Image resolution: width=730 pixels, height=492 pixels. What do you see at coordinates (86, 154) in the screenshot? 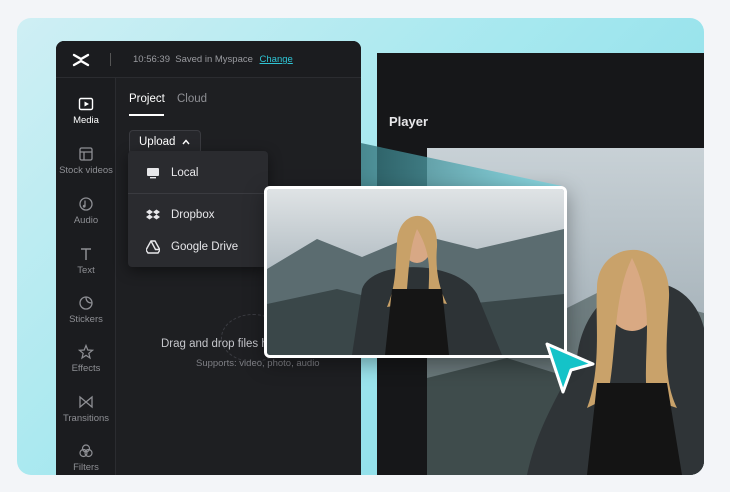
I see `stock-videos-icon` at bounding box center [86, 154].